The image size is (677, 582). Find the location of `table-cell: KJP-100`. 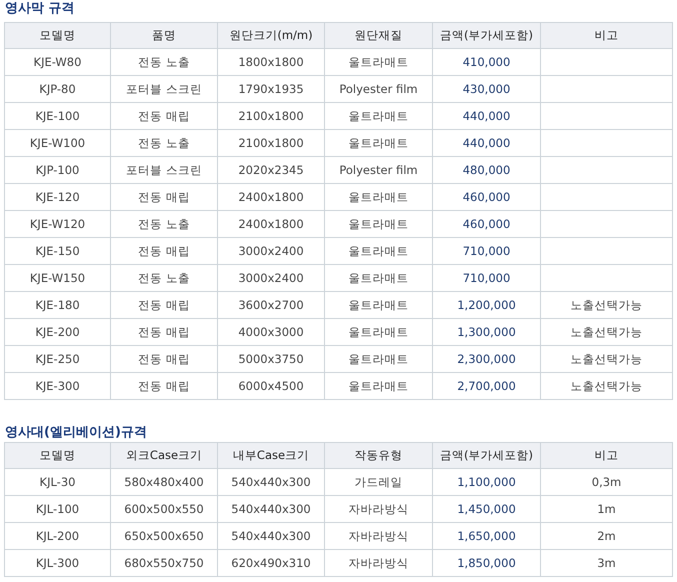

table-cell: KJP-100 is located at coordinates (57, 170).